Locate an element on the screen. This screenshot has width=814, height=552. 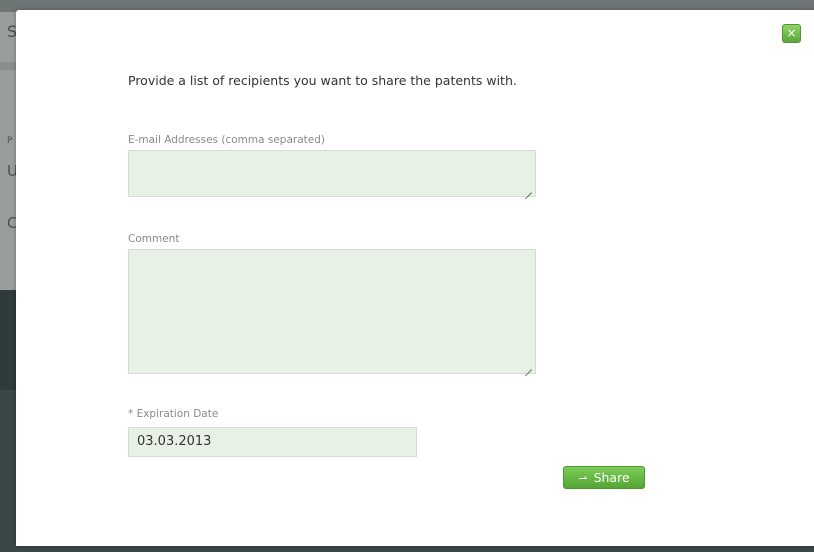
email-field is located at coordinates (332, 173).